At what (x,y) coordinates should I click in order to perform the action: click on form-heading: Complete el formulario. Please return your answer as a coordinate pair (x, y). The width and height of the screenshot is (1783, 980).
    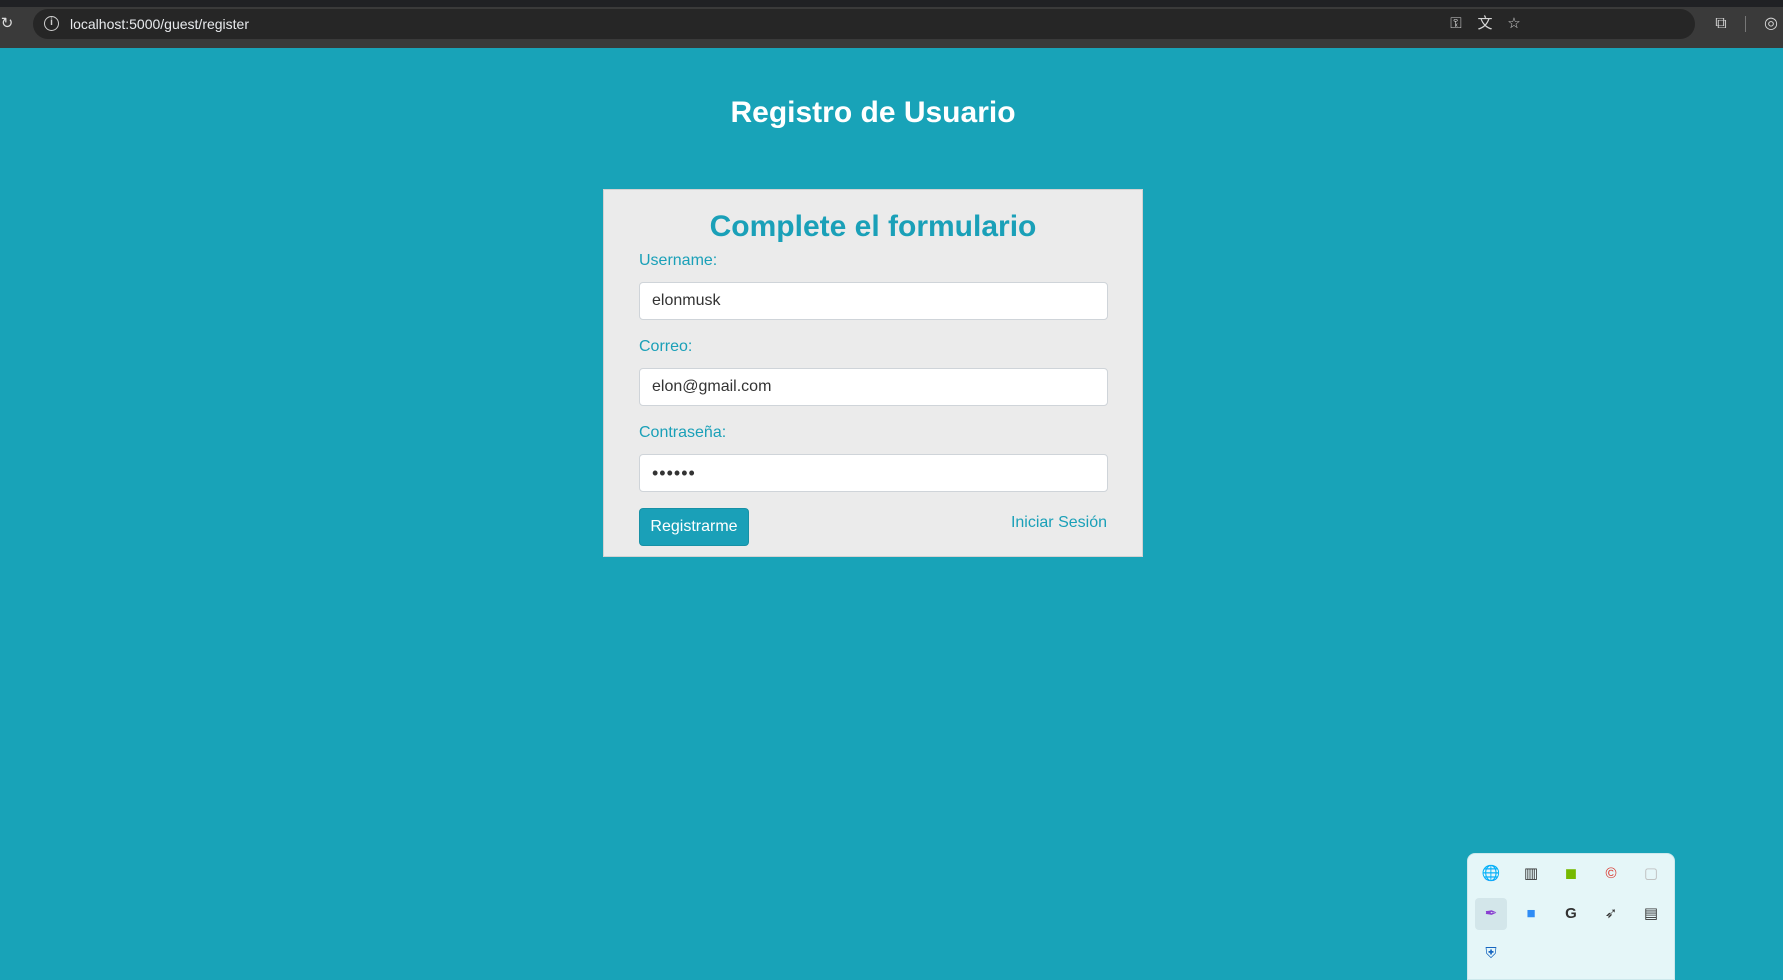
    Looking at the image, I should click on (873, 226).